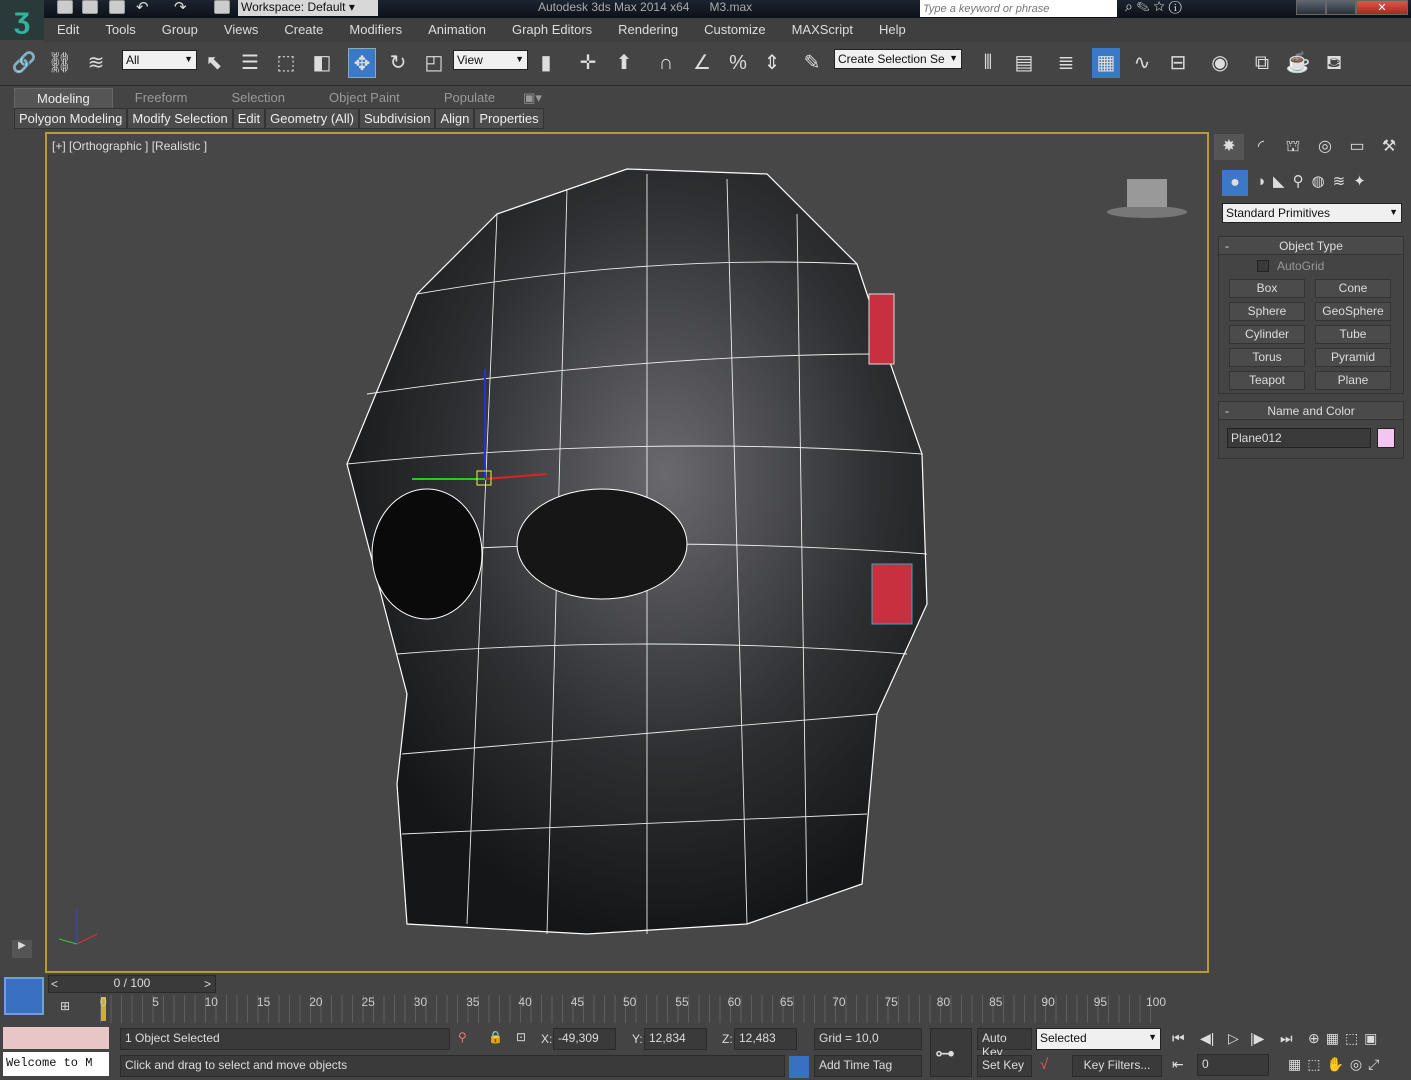 The width and height of the screenshot is (1411, 1080). Describe the element at coordinates (1044, 1064) in the screenshot. I see `key-tangent-icon: √` at that location.